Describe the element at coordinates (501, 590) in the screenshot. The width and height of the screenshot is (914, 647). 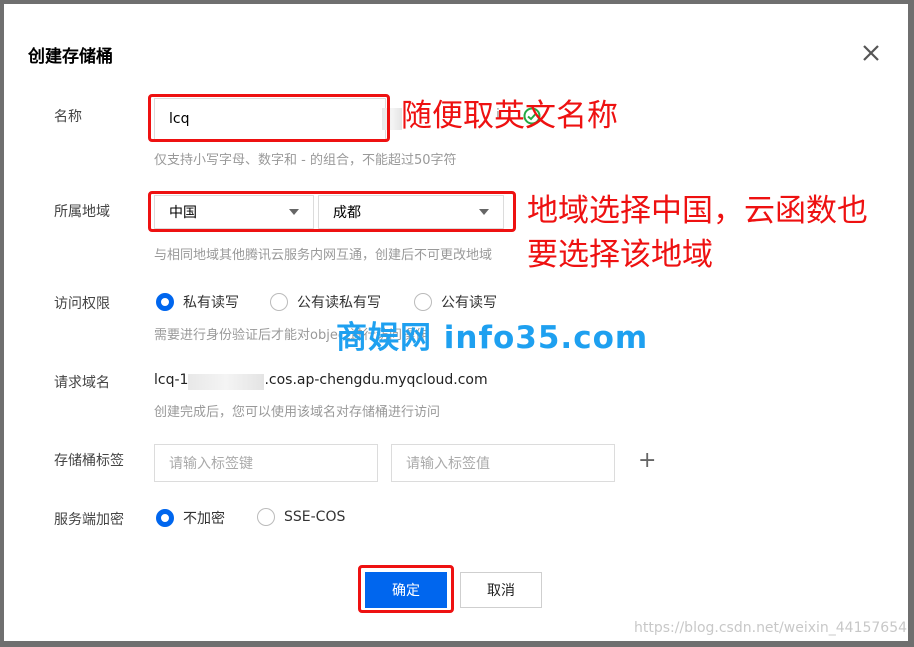
I see `cancel-button: 取消` at that location.